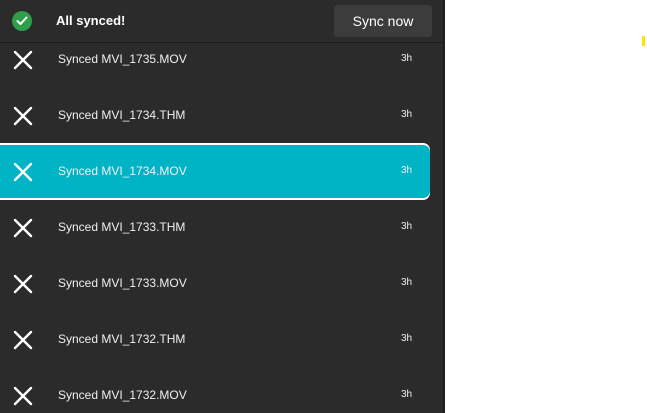 This screenshot has height=413, width=647. What do you see at coordinates (122, 395) in the screenshot?
I see `file-name: Synced MVI_1732.MOV` at bounding box center [122, 395].